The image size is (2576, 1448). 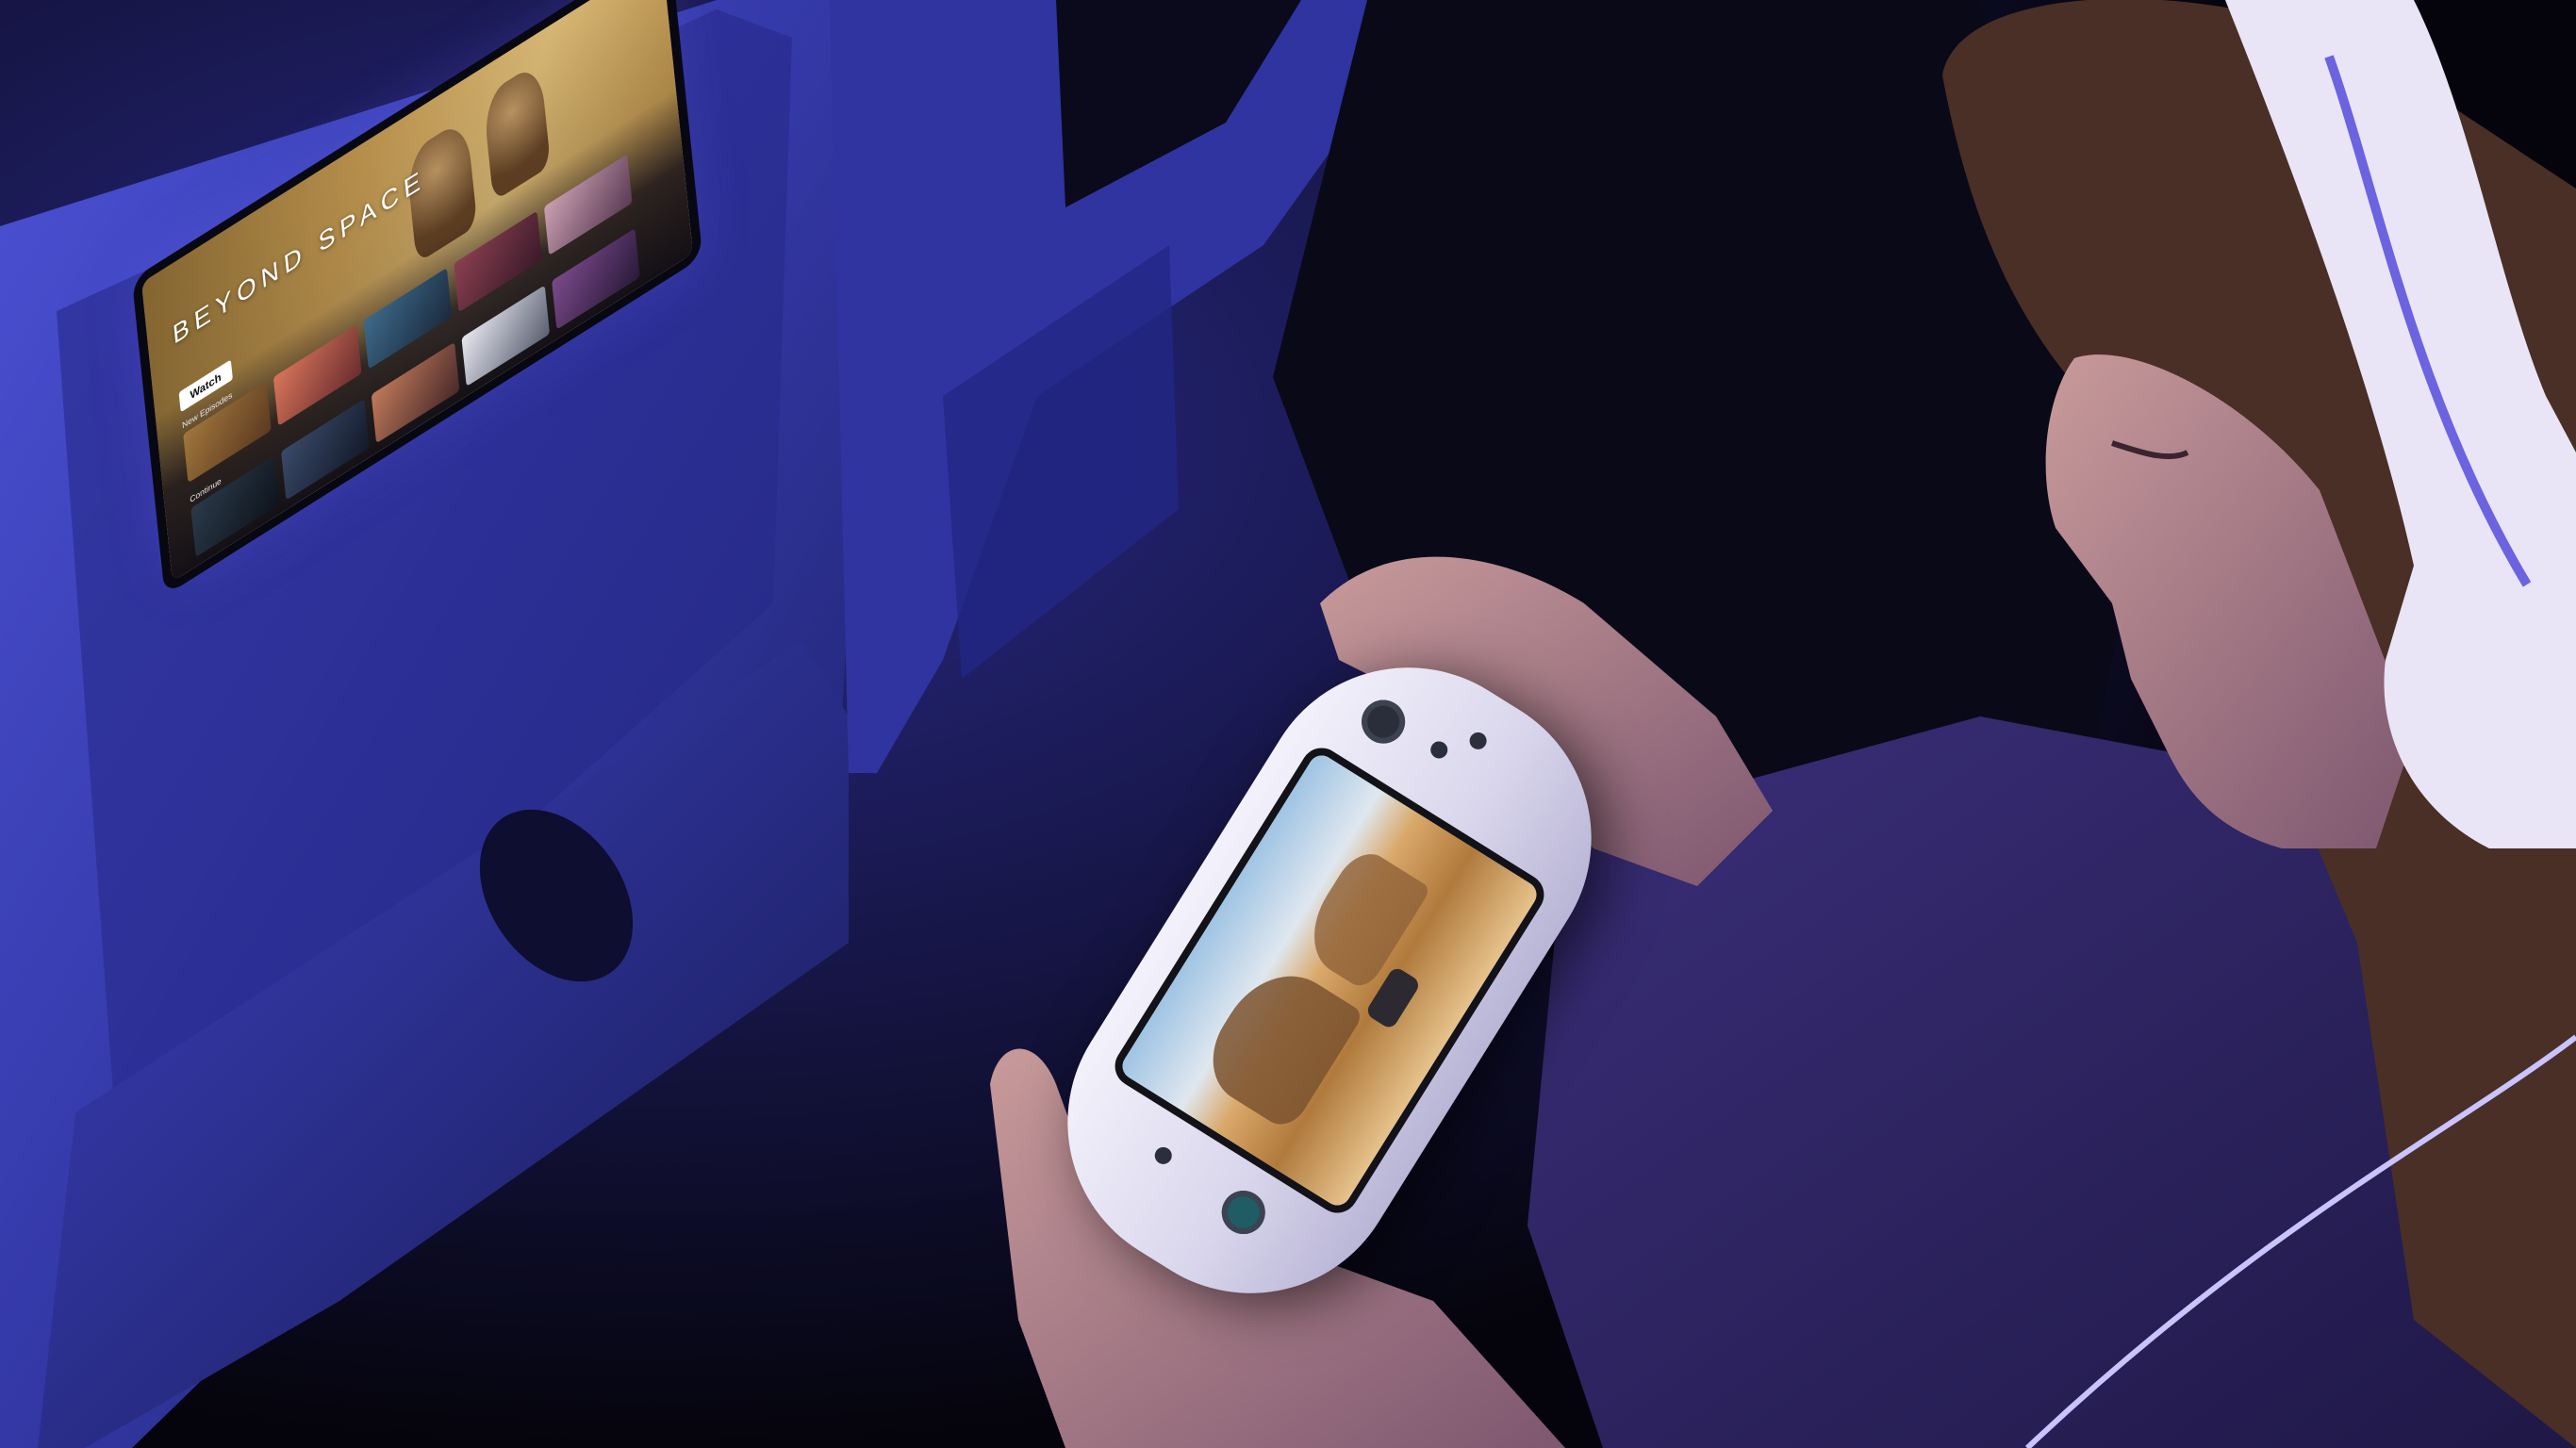 What do you see at coordinates (1244, 1212) in the screenshot?
I see `left-thumbstick` at bounding box center [1244, 1212].